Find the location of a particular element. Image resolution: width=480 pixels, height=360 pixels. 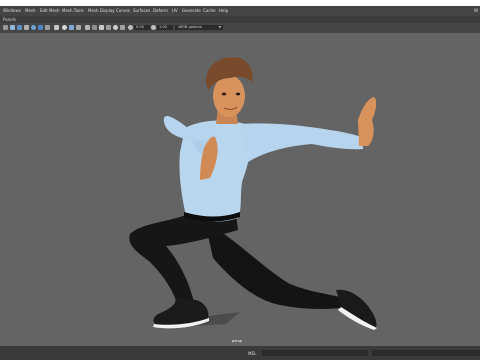

smooth-shade-icon is located at coordinates (94, 27).